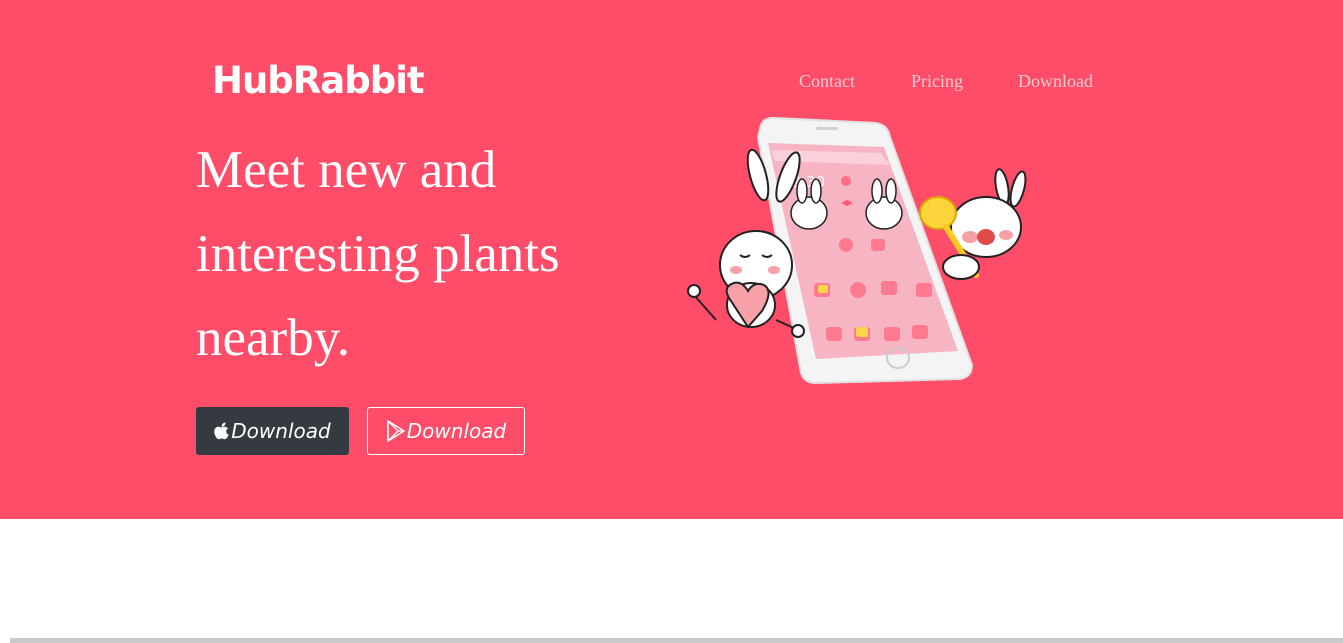  I want to click on play-store-download-button: Download, so click(446, 431).